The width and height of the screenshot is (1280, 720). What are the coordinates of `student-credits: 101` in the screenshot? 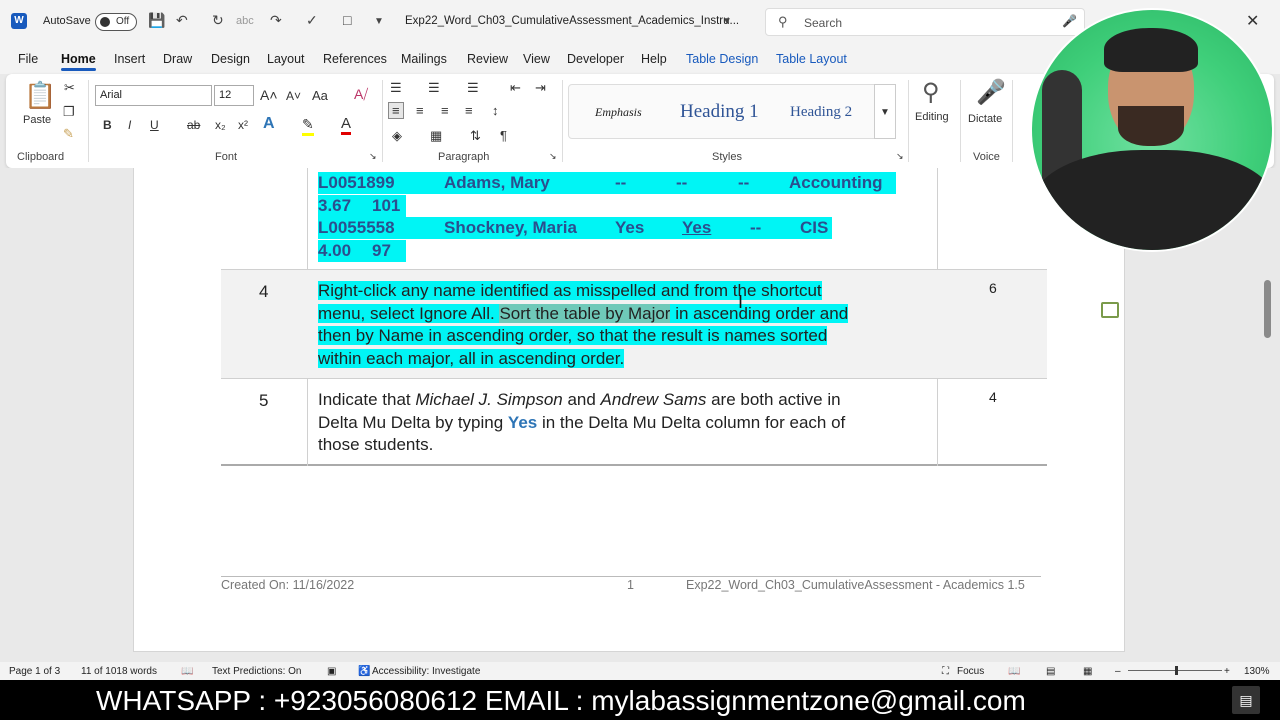 It's located at (386, 205).